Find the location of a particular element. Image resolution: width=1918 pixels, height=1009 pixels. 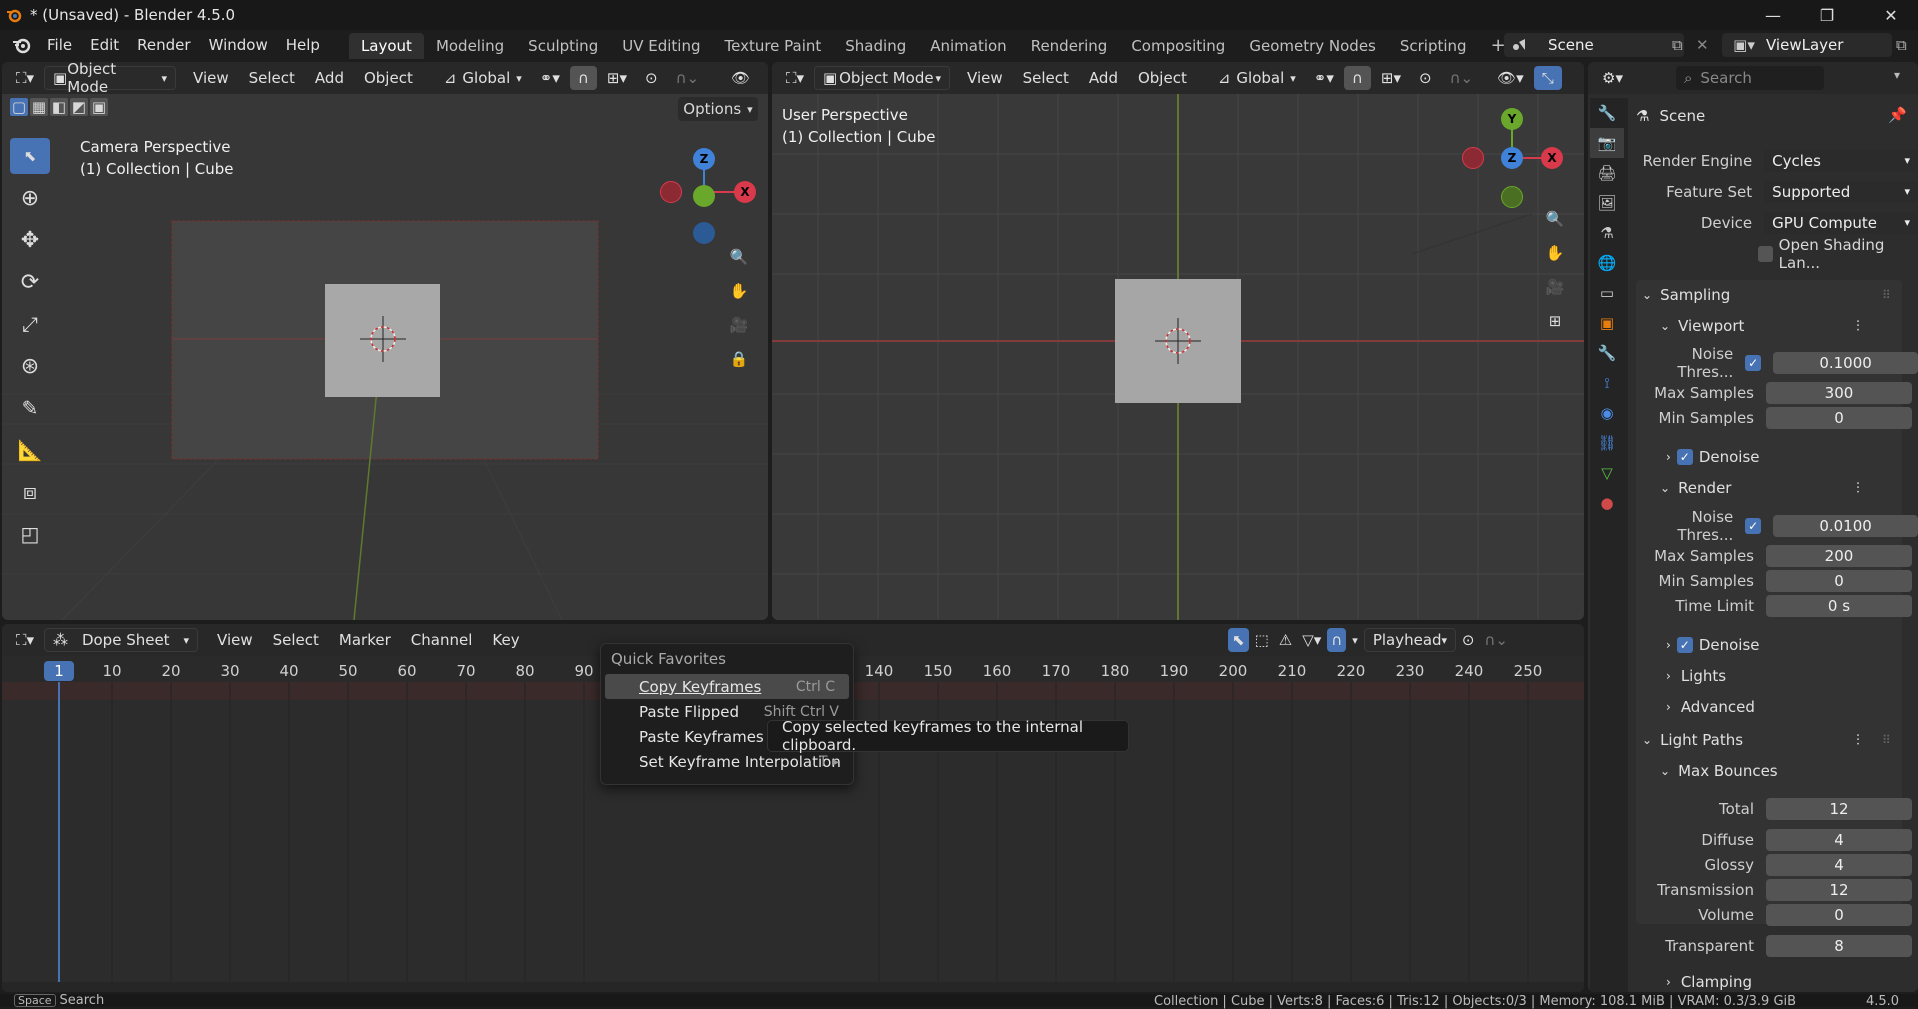

vp-noise-field: 0.1000 is located at coordinates (1845, 362).